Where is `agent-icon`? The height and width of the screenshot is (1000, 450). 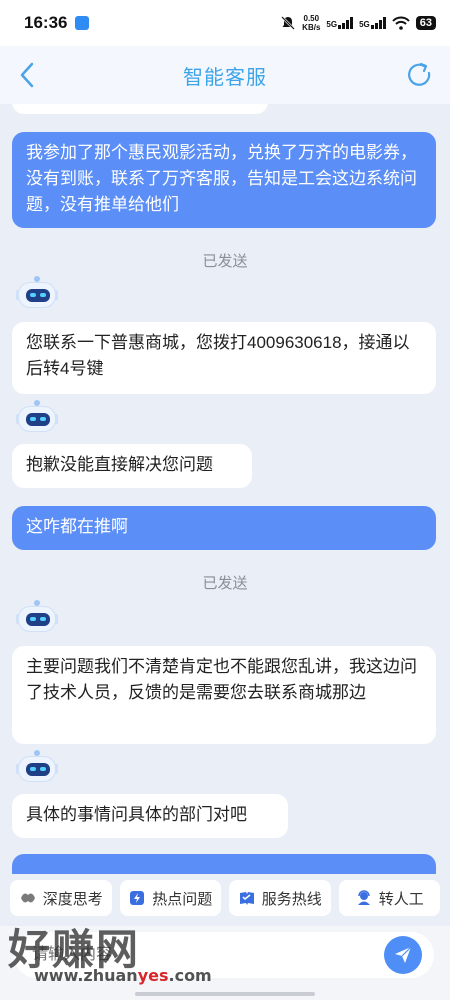
agent-icon is located at coordinates (363, 897).